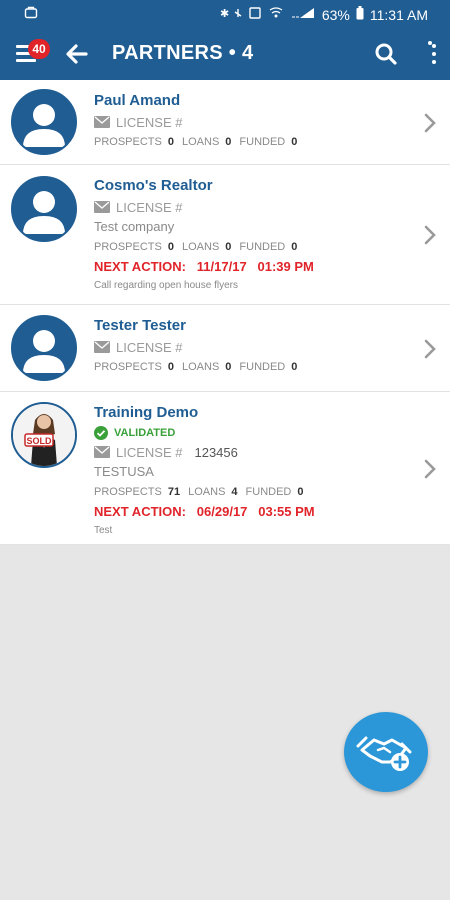  What do you see at coordinates (124, 471) in the screenshot?
I see `company-name: TESTUSA` at bounding box center [124, 471].